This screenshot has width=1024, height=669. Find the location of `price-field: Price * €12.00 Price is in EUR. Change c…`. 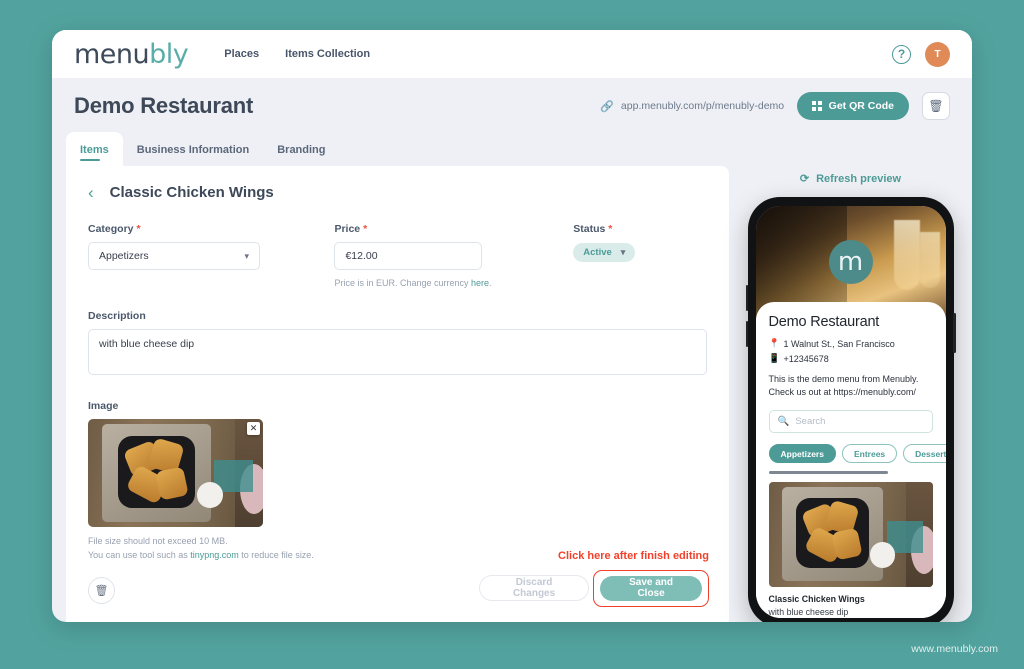

price-field: Price * €12.00 Price is in EUR. Change c… is located at coordinates (453, 255).